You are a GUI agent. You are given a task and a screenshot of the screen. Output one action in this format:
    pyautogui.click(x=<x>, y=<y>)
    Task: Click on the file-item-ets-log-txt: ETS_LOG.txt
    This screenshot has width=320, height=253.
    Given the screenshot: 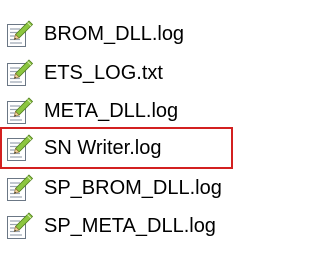 What is the action you would take?
    pyautogui.click(x=84, y=73)
    